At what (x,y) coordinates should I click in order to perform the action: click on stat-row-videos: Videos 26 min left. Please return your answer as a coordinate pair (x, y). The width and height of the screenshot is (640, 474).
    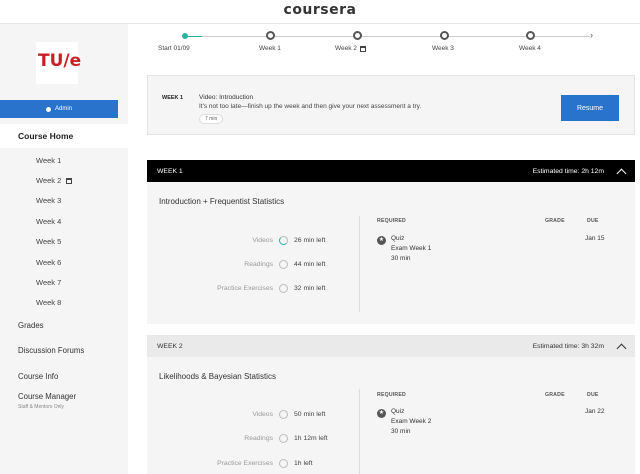
    Looking at the image, I should click on (253, 240).